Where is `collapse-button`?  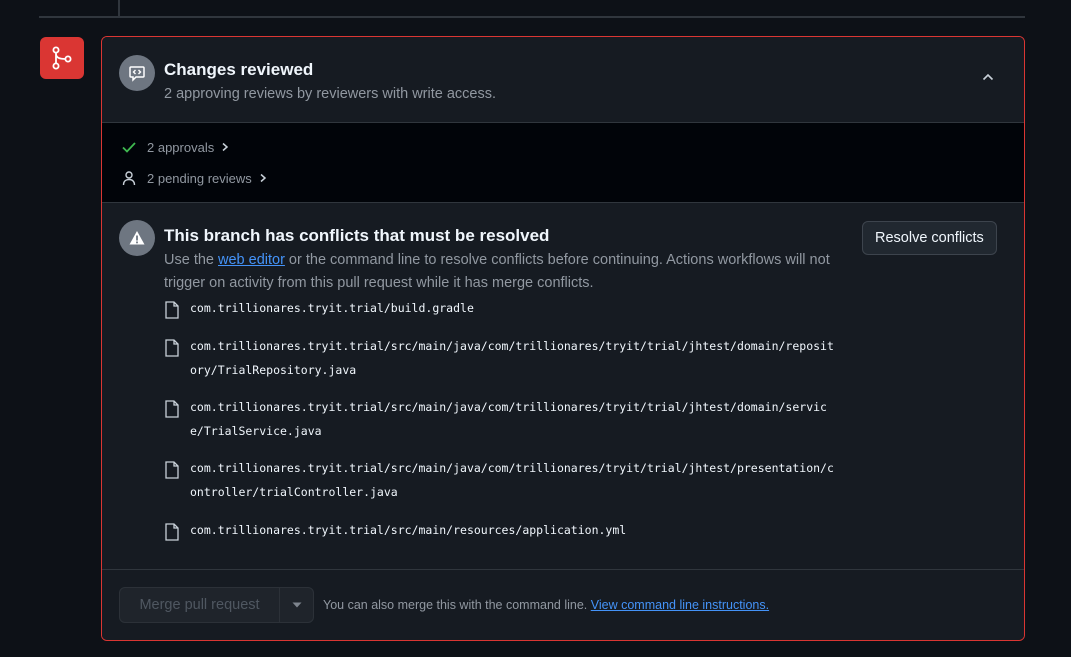 collapse-button is located at coordinates (988, 77).